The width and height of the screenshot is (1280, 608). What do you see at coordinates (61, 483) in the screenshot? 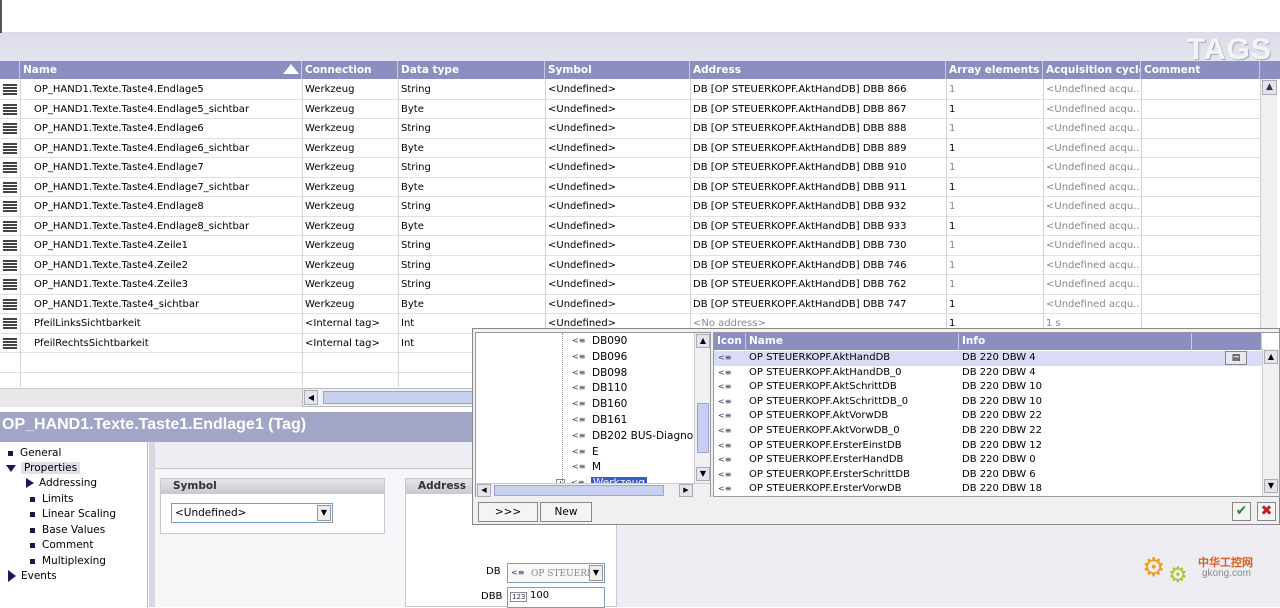
I see `nav-addressing: Addressing` at bounding box center [61, 483].